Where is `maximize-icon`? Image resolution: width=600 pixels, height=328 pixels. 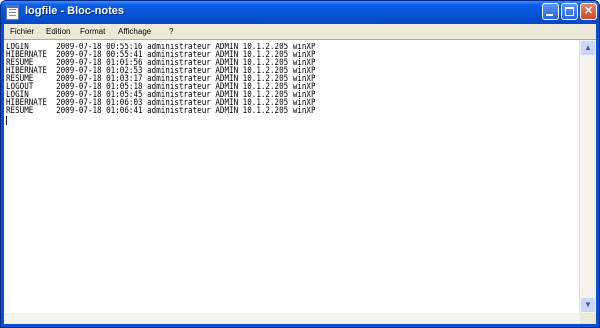 maximize-icon is located at coordinates (569, 11).